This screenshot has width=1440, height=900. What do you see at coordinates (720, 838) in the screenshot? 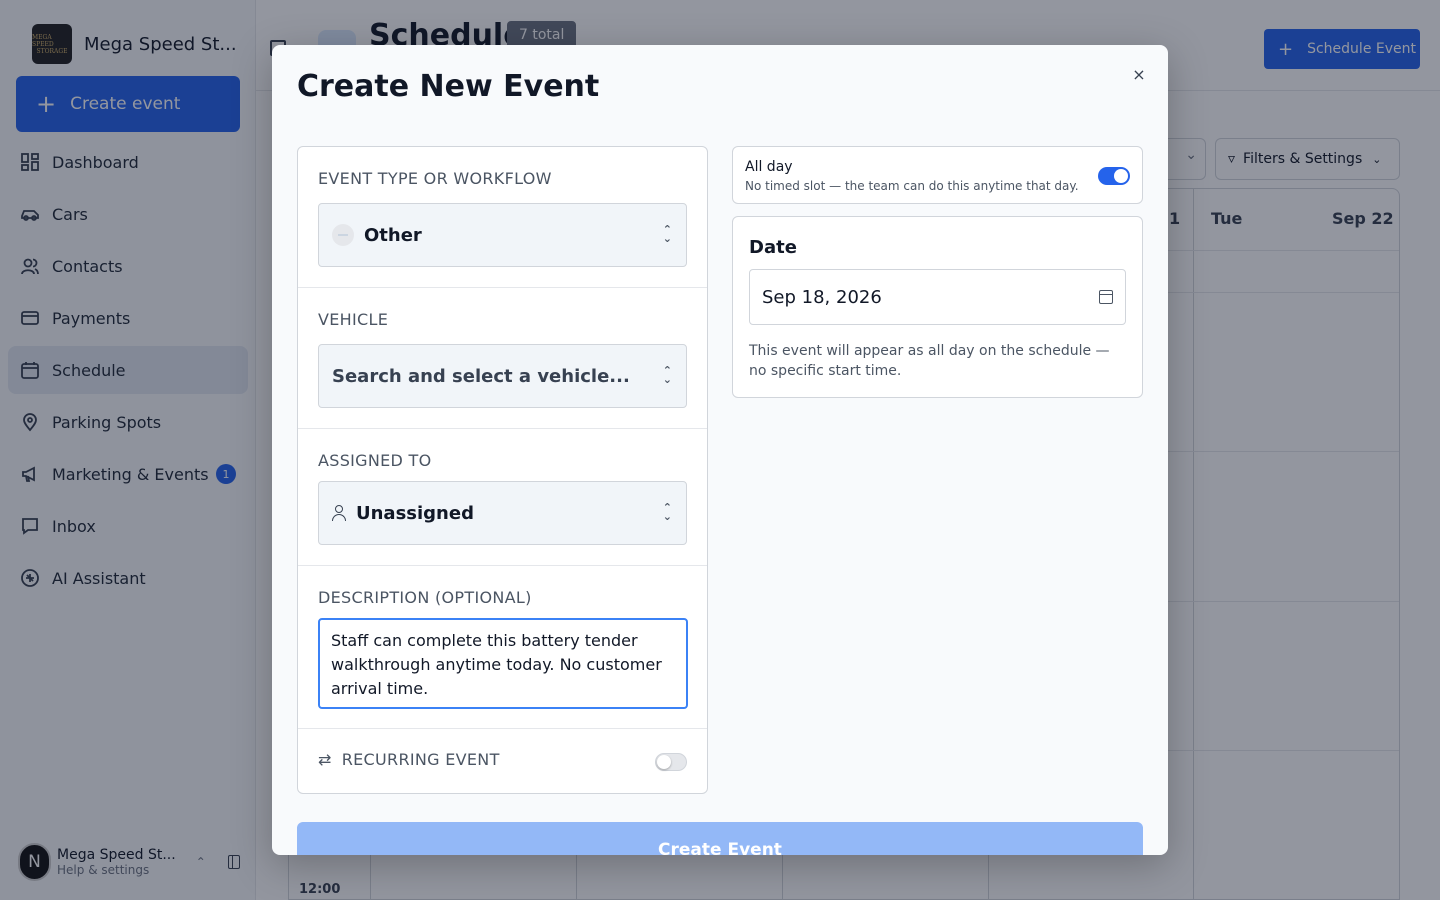
I see `create-event-submit-button: Create Event` at bounding box center [720, 838].